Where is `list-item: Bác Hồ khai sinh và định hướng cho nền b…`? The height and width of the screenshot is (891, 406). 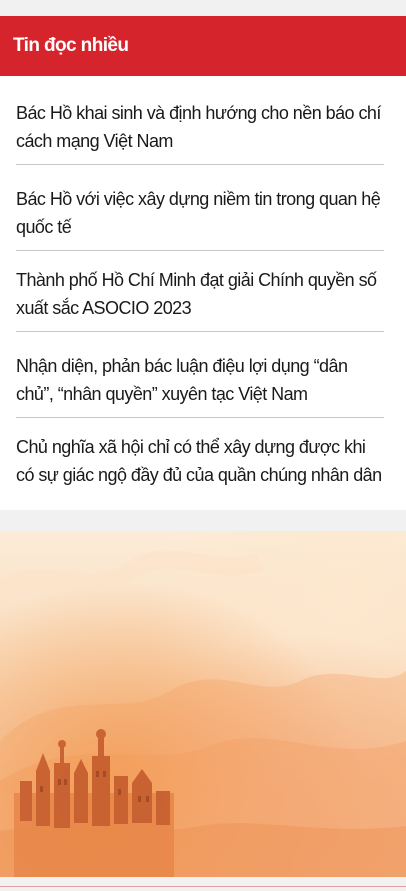 list-item: Bác Hồ khai sinh và định hướng cho nền b… is located at coordinates (200, 120).